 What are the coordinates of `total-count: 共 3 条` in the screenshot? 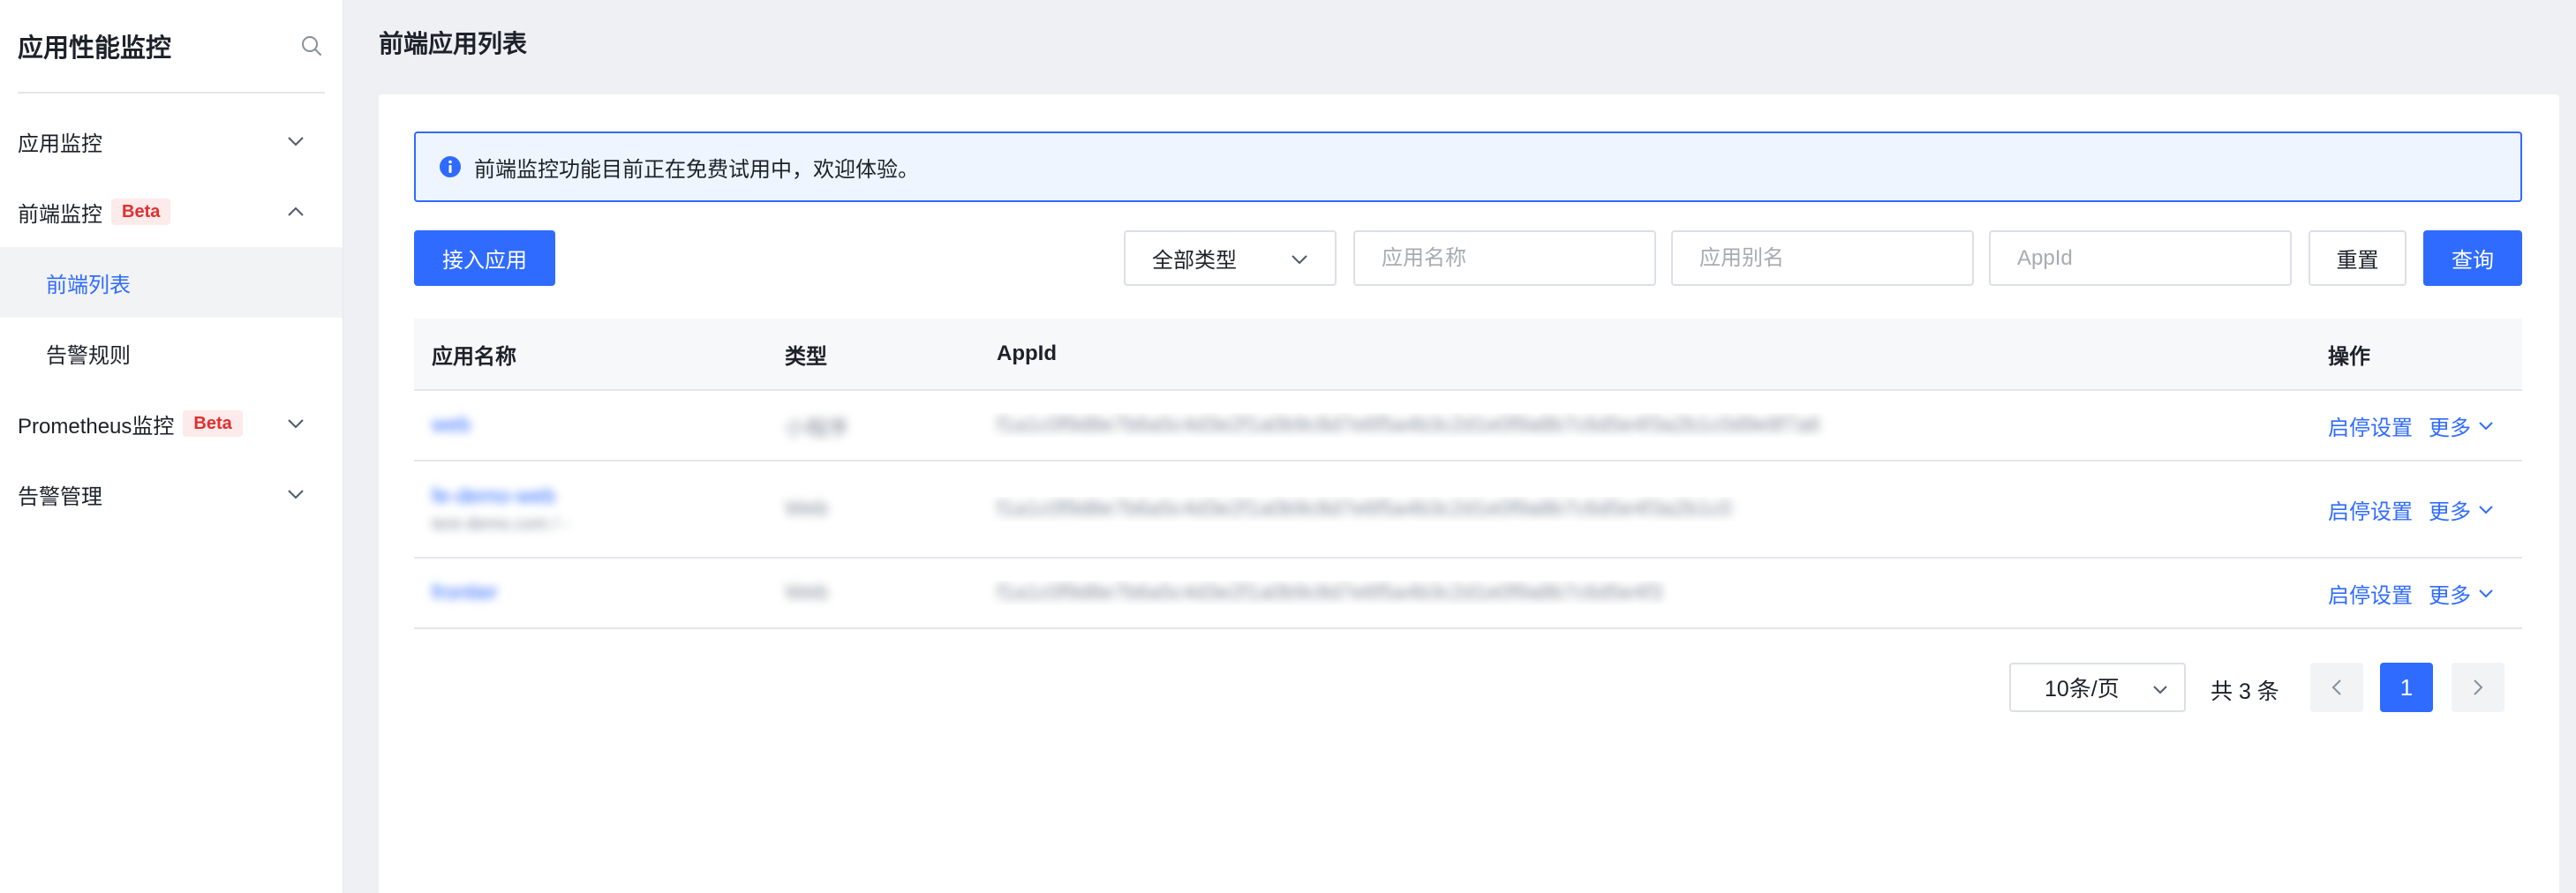 It's located at (2245, 692).